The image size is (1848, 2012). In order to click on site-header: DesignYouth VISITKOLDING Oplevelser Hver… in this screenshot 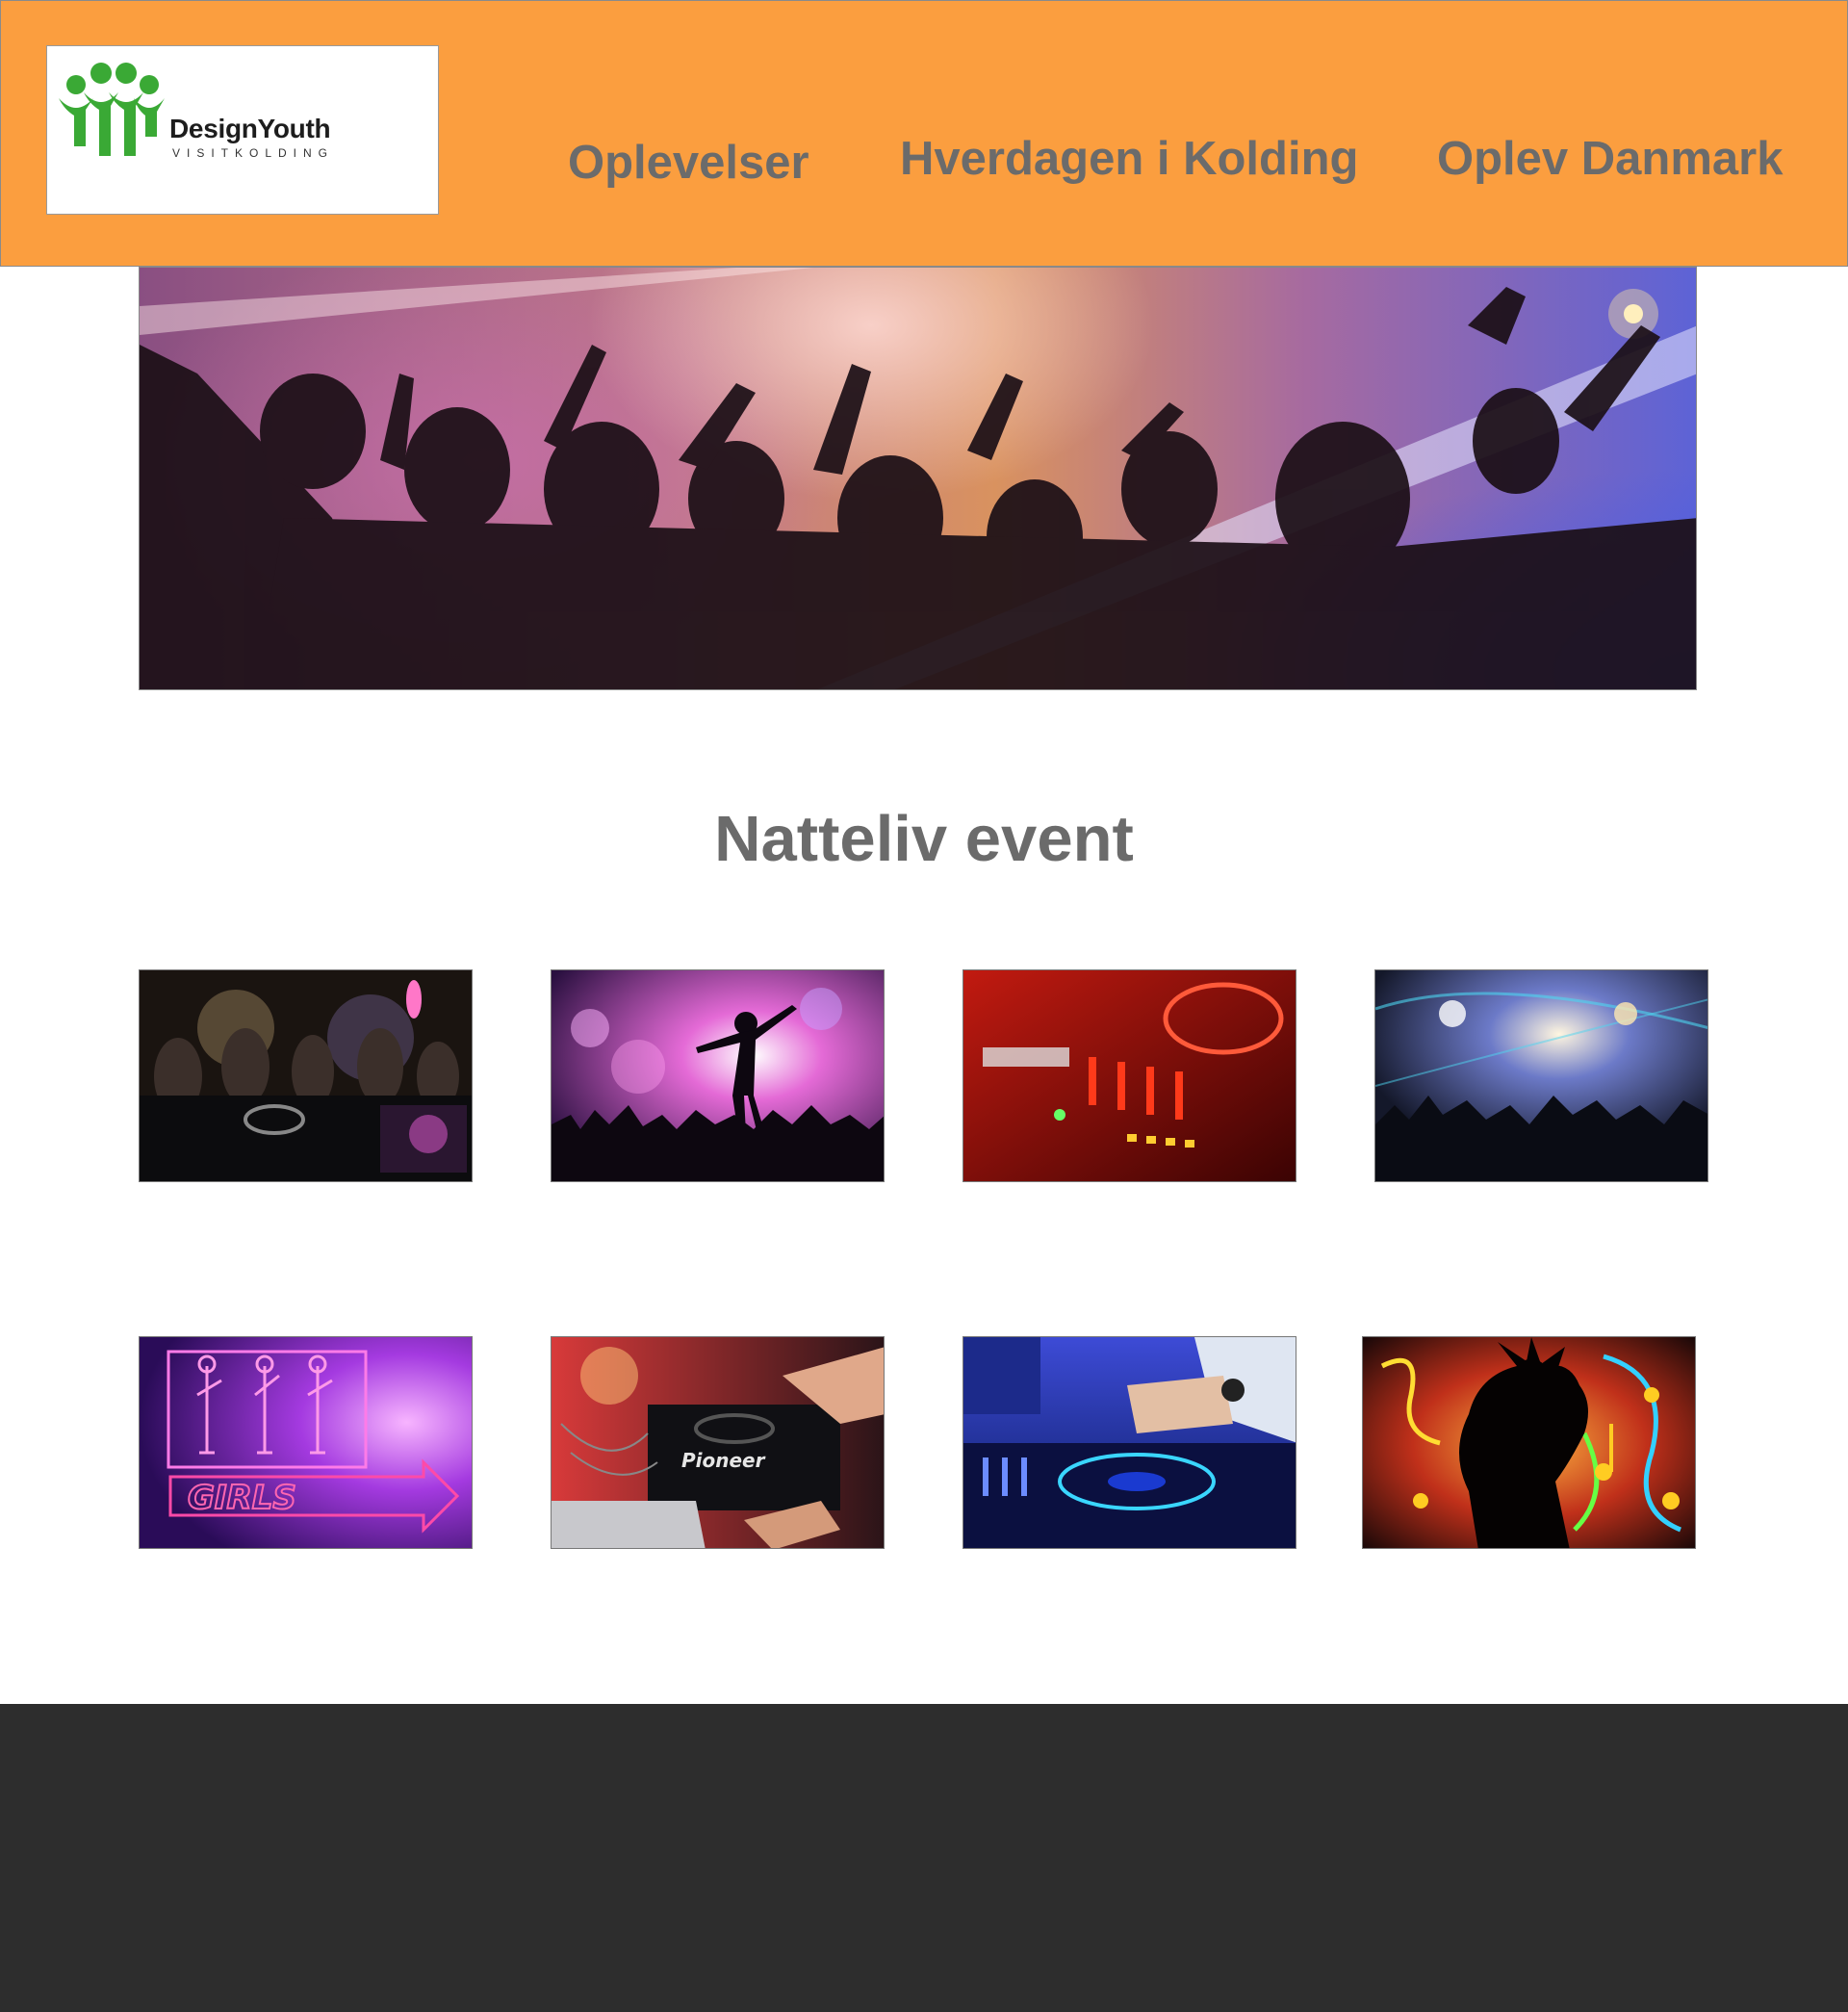, I will do `click(924, 134)`.